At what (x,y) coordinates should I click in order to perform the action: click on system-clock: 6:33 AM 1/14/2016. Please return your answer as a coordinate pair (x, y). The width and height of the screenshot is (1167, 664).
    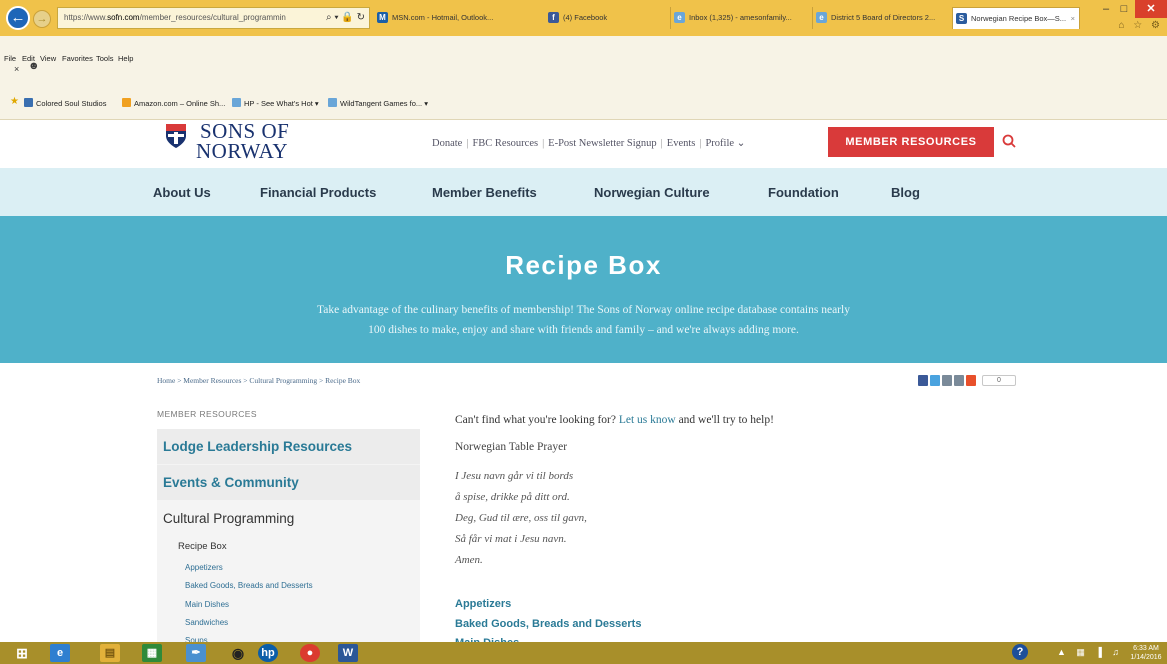
    Looking at the image, I should click on (1146, 653).